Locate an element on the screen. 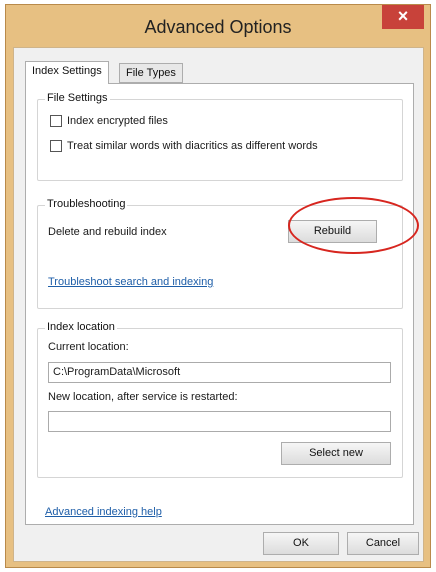 Image resolution: width=436 pixels, height=572 pixels. file-settings-label: File Settings is located at coordinates (77, 98).